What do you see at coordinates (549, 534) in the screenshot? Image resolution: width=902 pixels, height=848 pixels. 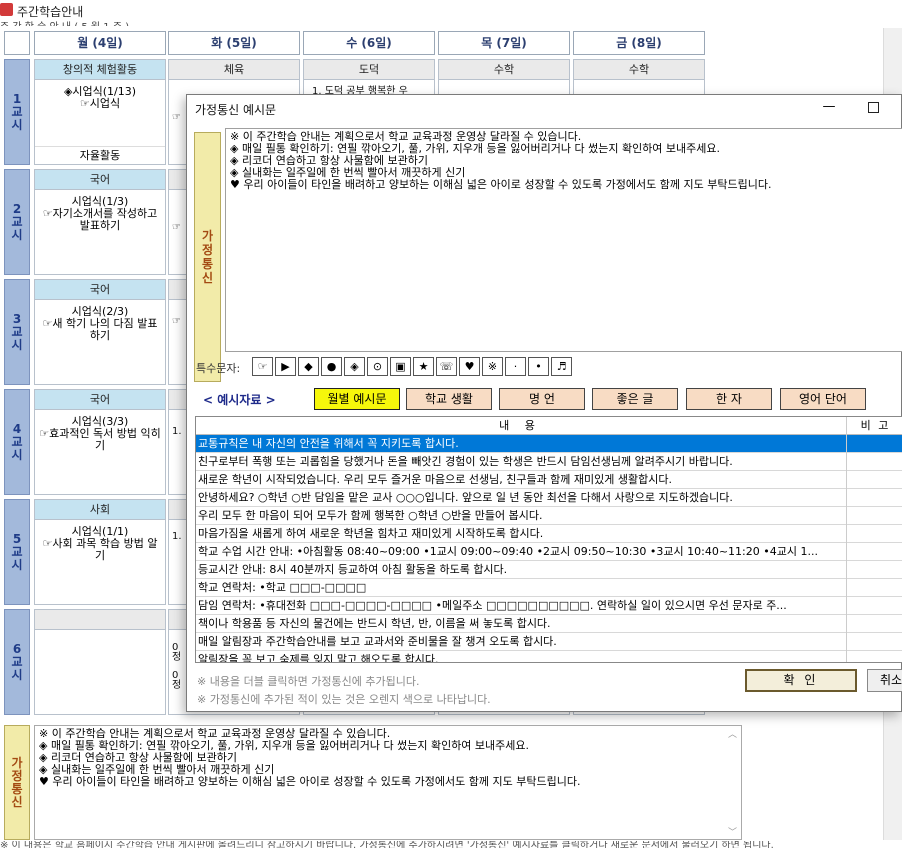 I see `table-row: 마음가짐을 새롭게 하여 새로운 학년을 힘차고 재미있게 시작하도록 합시다.` at bounding box center [549, 534].